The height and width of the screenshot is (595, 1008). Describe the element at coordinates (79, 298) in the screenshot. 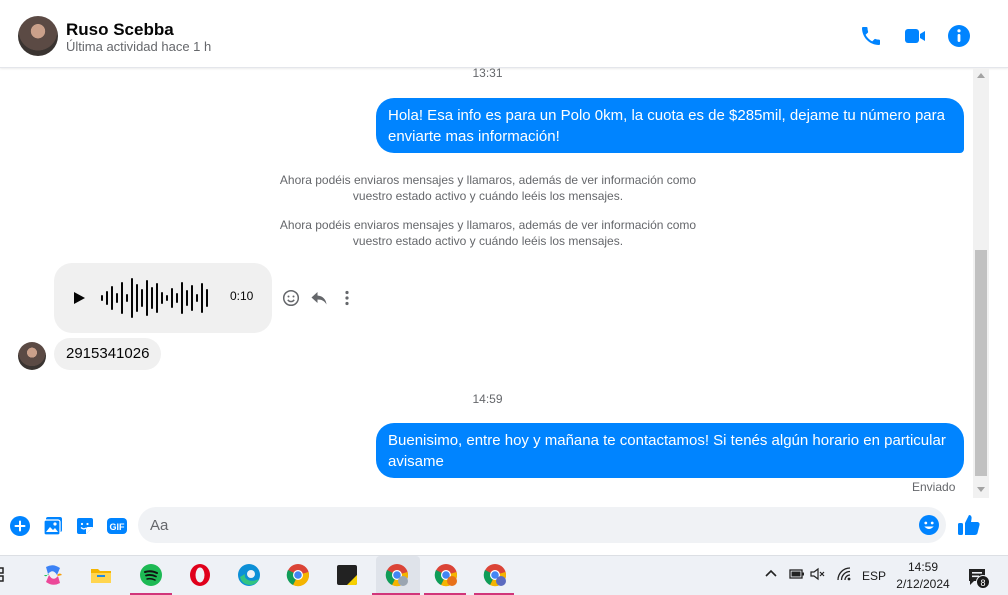

I see `play-icon` at that location.